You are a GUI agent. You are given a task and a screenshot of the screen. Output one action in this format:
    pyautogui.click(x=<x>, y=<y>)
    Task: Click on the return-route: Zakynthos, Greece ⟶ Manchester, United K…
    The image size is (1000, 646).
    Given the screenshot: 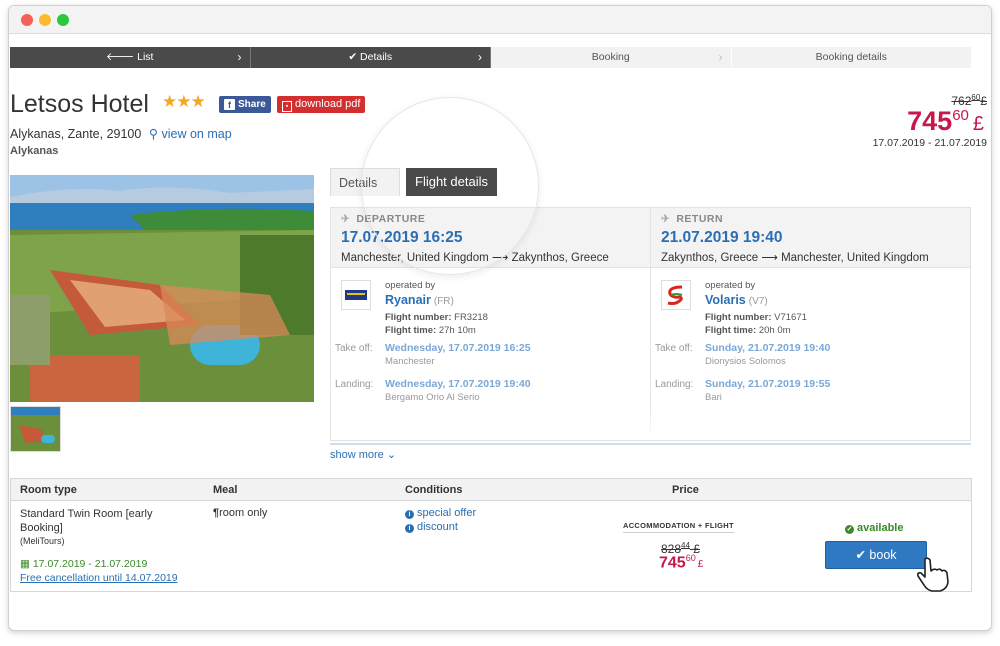 What is the action you would take?
    pyautogui.click(x=795, y=258)
    